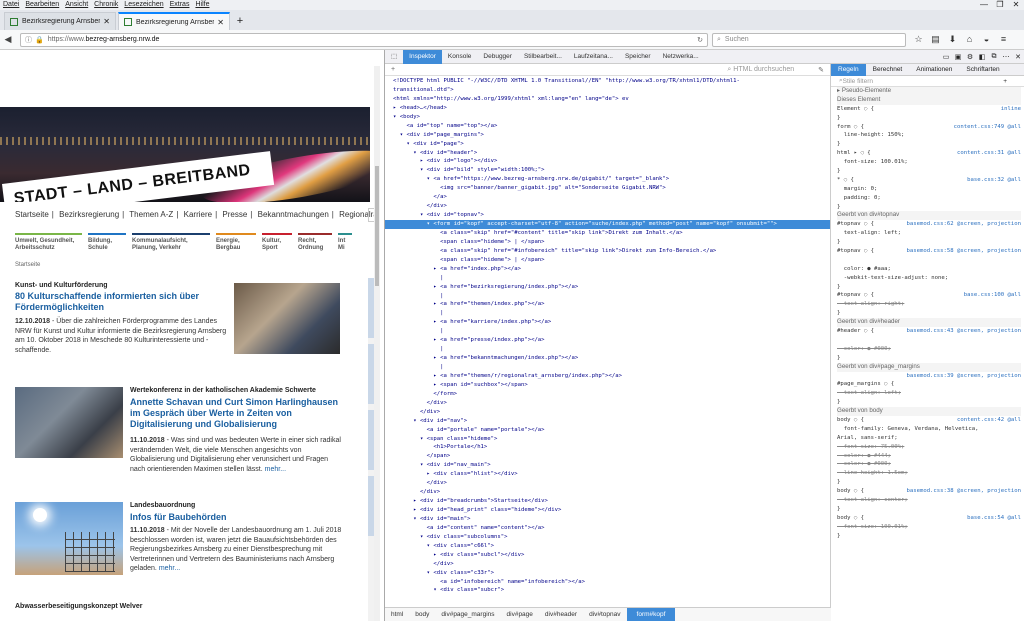 This screenshot has height=621, width=1024. What do you see at coordinates (607, 304) in the screenshot?
I see `markup-line: ▸ <a href="themen/index.php"></a>` at bounding box center [607, 304].